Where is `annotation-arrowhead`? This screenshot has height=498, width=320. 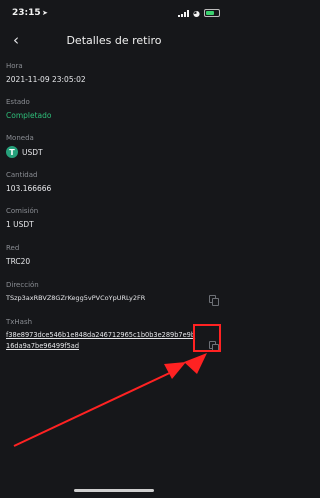
annotation-arrowhead is located at coordinates (175, 370).